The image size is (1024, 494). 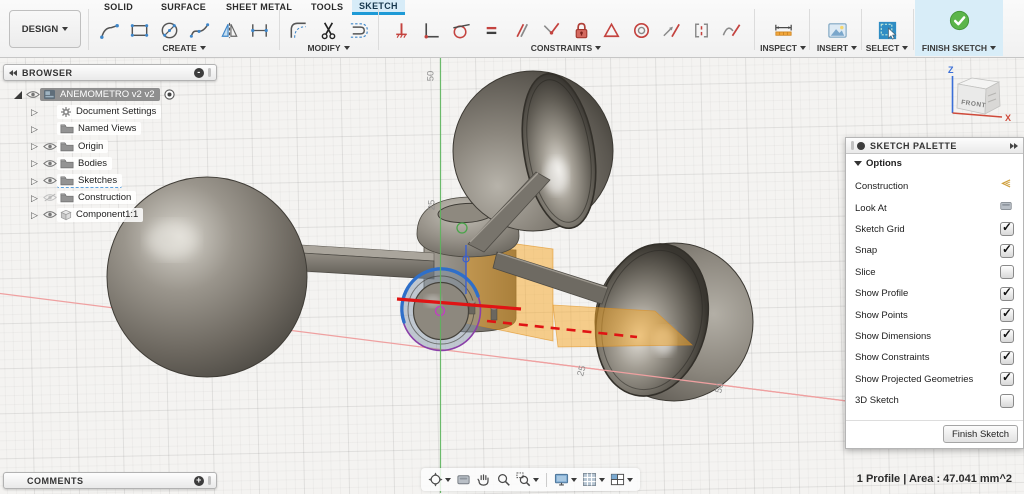 What do you see at coordinates (980, 434) in the screenshot?
I see `finish-sketch-button: Finish Sketch` at bounding box center [980, 434].